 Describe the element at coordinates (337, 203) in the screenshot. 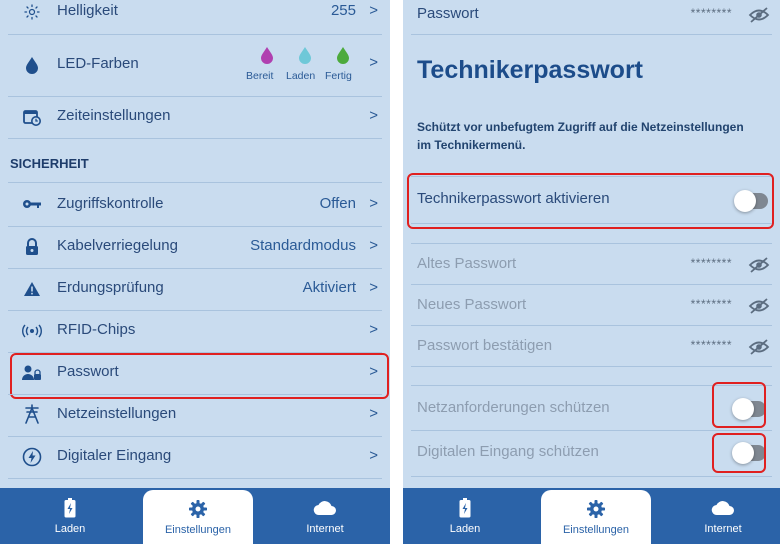

I see `access-control-value: Offen` at that location.